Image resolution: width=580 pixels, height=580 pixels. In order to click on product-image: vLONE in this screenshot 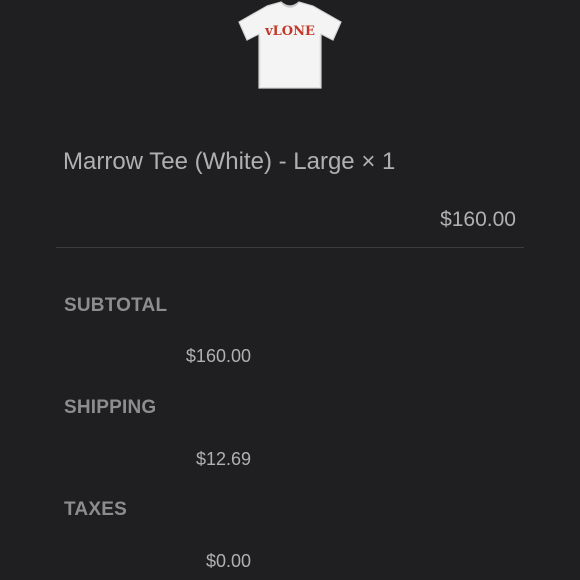, I will do `click(290, 46)`.